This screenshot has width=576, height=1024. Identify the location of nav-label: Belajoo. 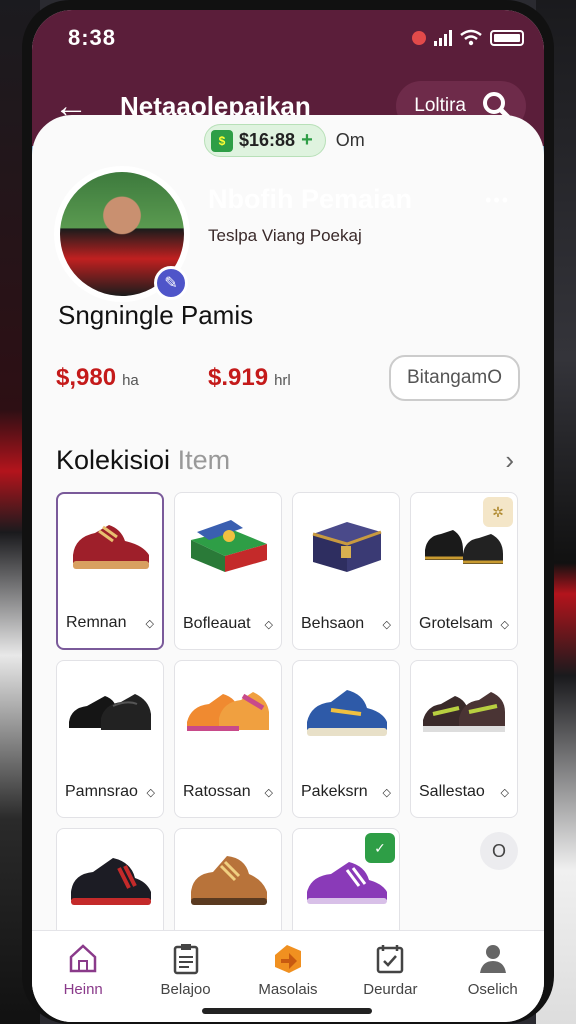
(185, 989).